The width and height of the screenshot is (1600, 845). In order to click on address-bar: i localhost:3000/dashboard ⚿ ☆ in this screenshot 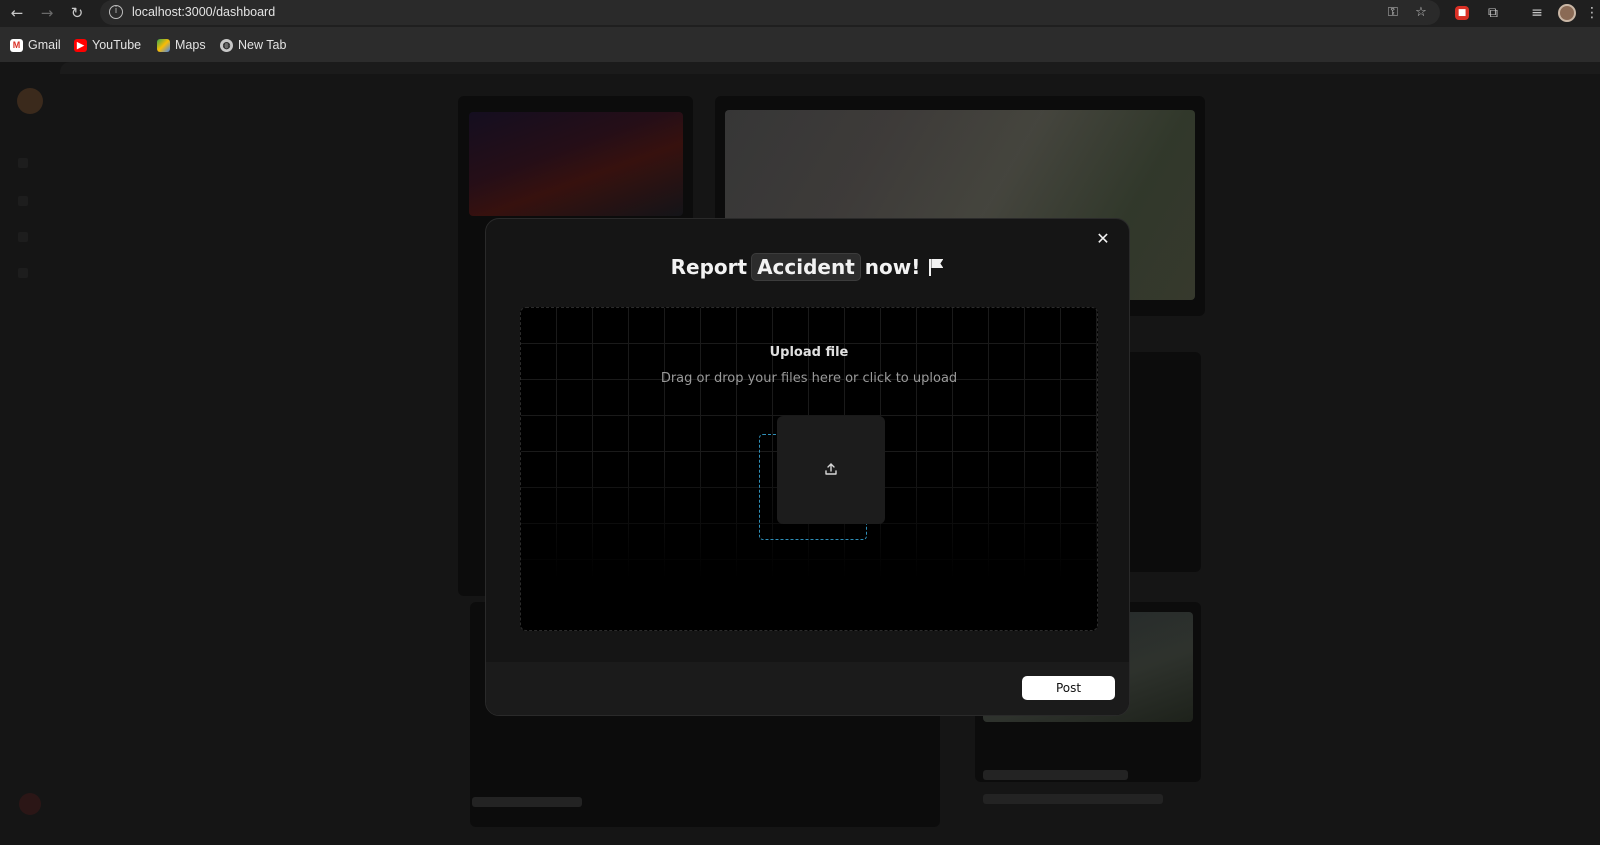, I will do `click(770, 12)`.